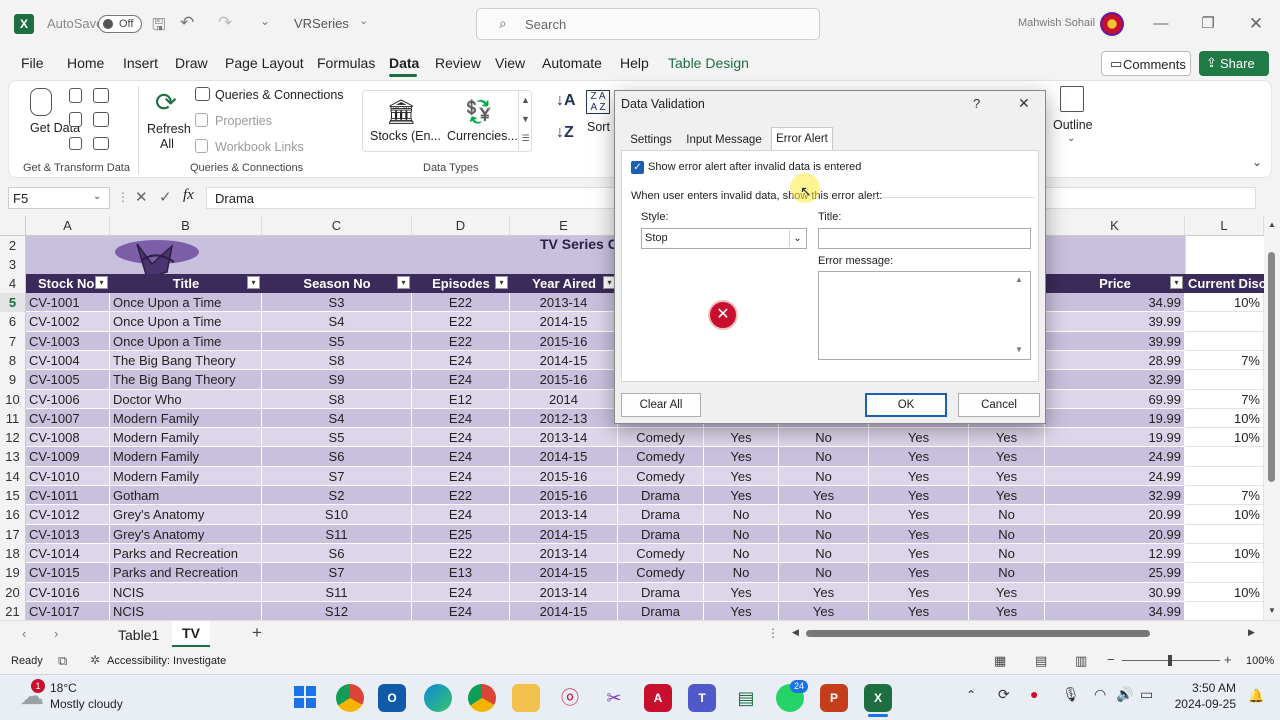  What do you see at coordinates (68, 573) in the screenshot?
I see `cell-a: CV-1015` at bounding box center [68, 573].